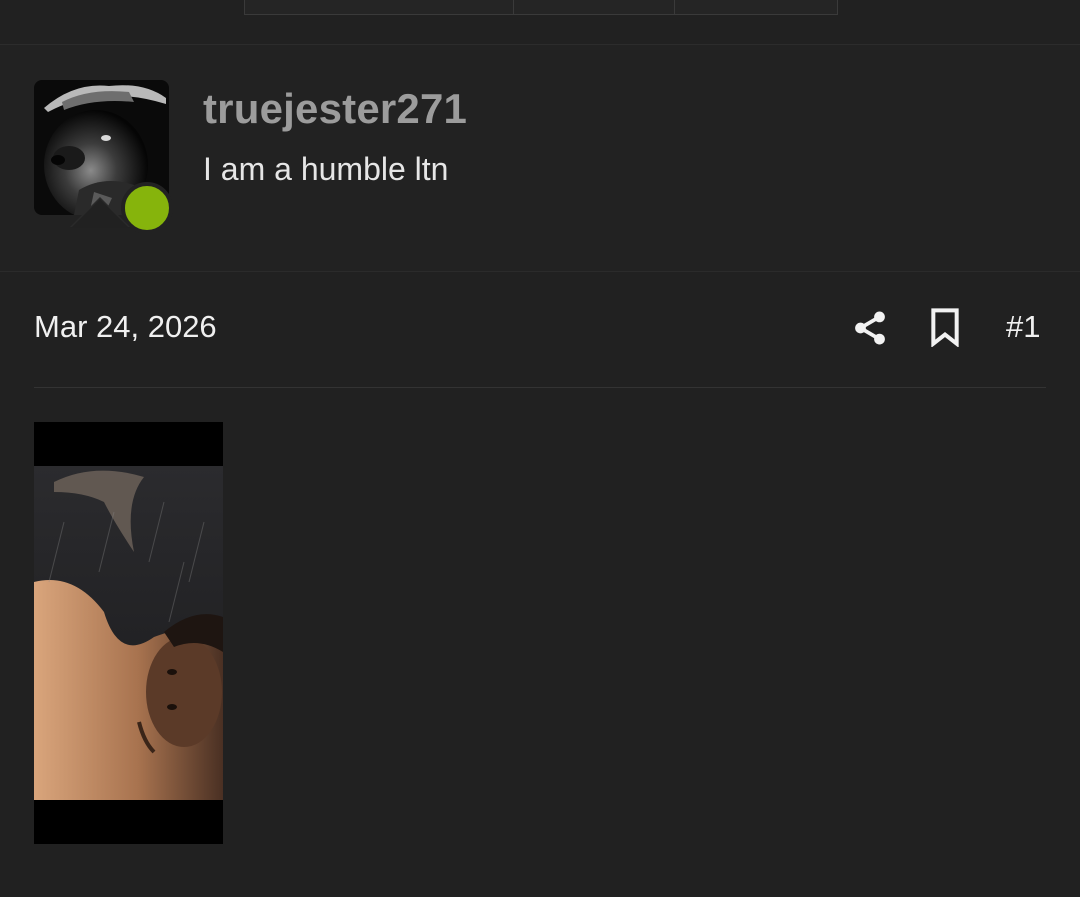 The height and width of the screenshot is (897, 1080). I want to click on bookmark-icon, so click(945, 327).